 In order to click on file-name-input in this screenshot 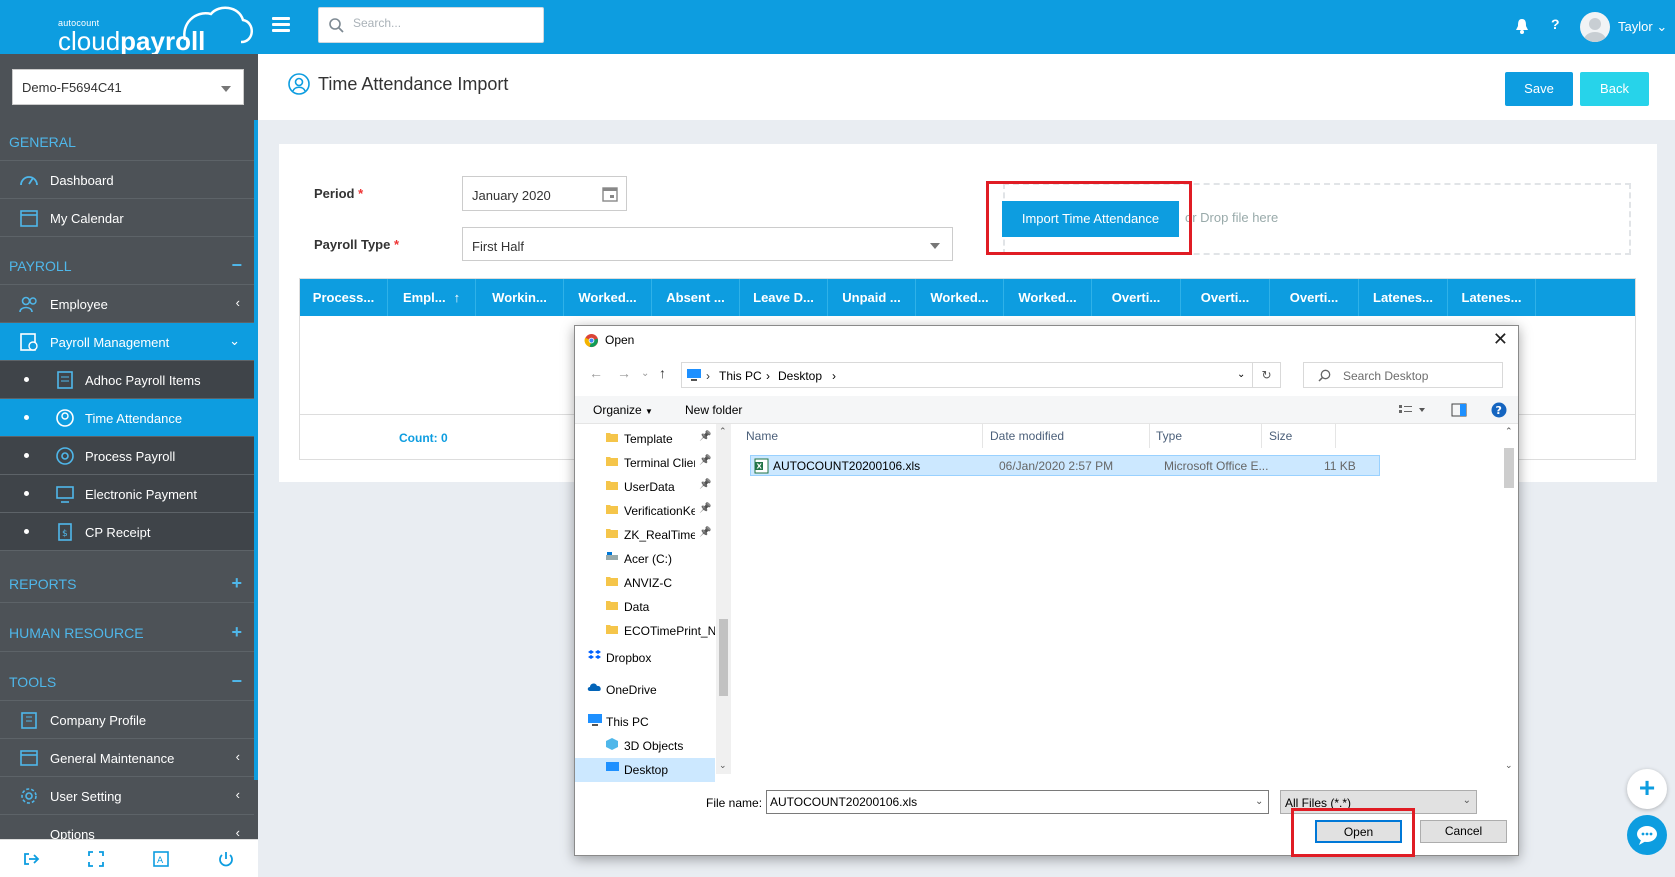, I will do `click(1017, 802)`.